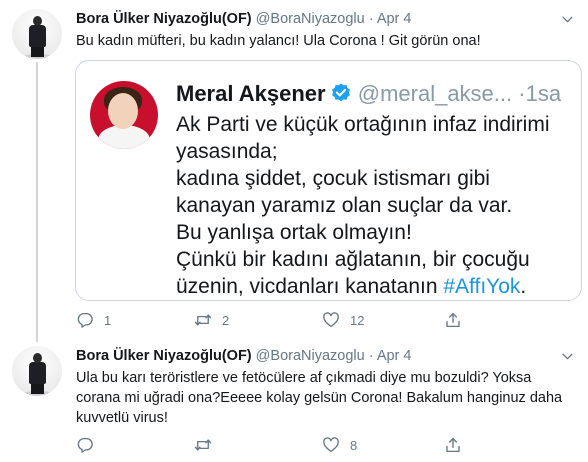 This screenshot has height=462, width=588. I want to click on retweet-button, so click(208, 445).